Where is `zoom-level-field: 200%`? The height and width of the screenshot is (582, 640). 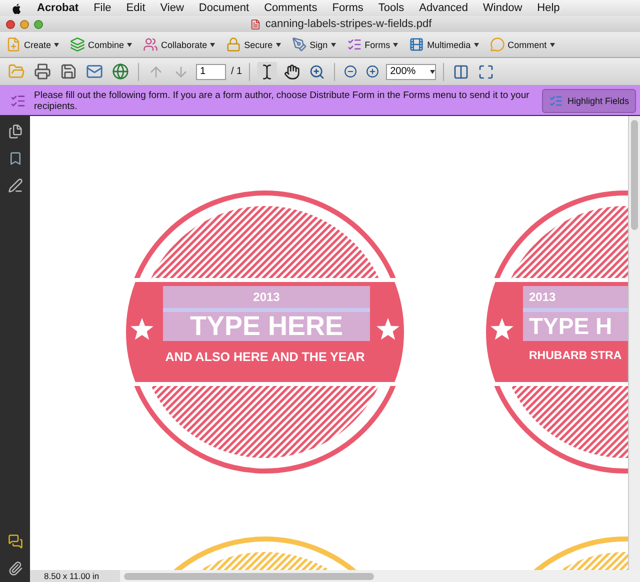 zoom-level-field: 200% is located at coordinates (411, 72).